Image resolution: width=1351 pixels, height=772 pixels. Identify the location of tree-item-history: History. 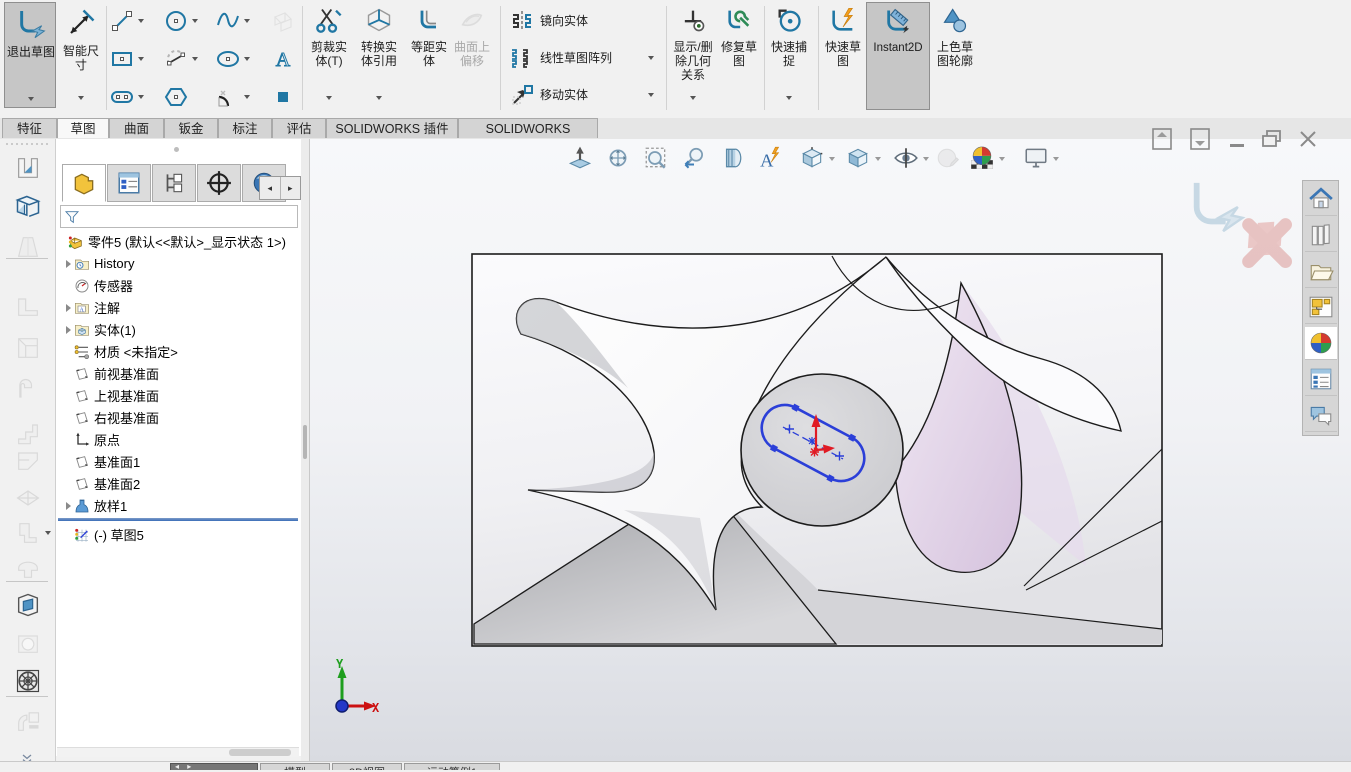
(178, 263).